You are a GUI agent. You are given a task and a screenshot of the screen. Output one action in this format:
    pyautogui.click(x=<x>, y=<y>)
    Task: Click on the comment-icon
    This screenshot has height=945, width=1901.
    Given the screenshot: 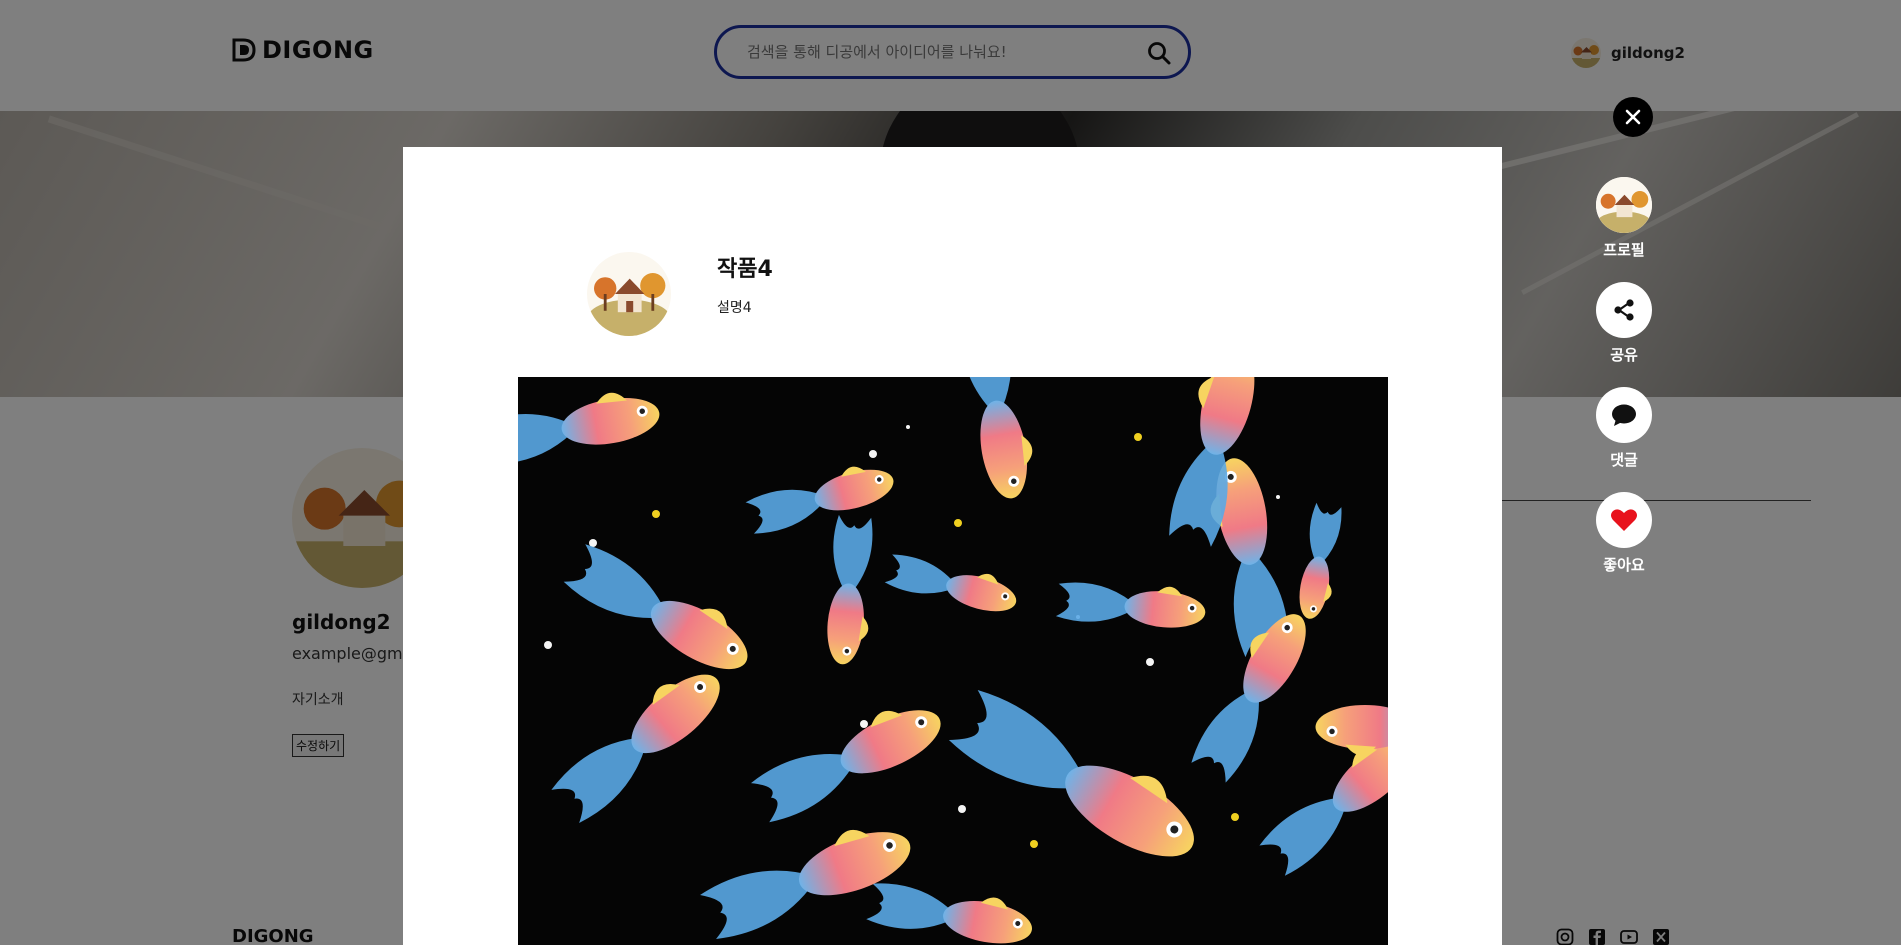 What is the action you would take?
    pyautogui.click(x=1624, y=415)
    